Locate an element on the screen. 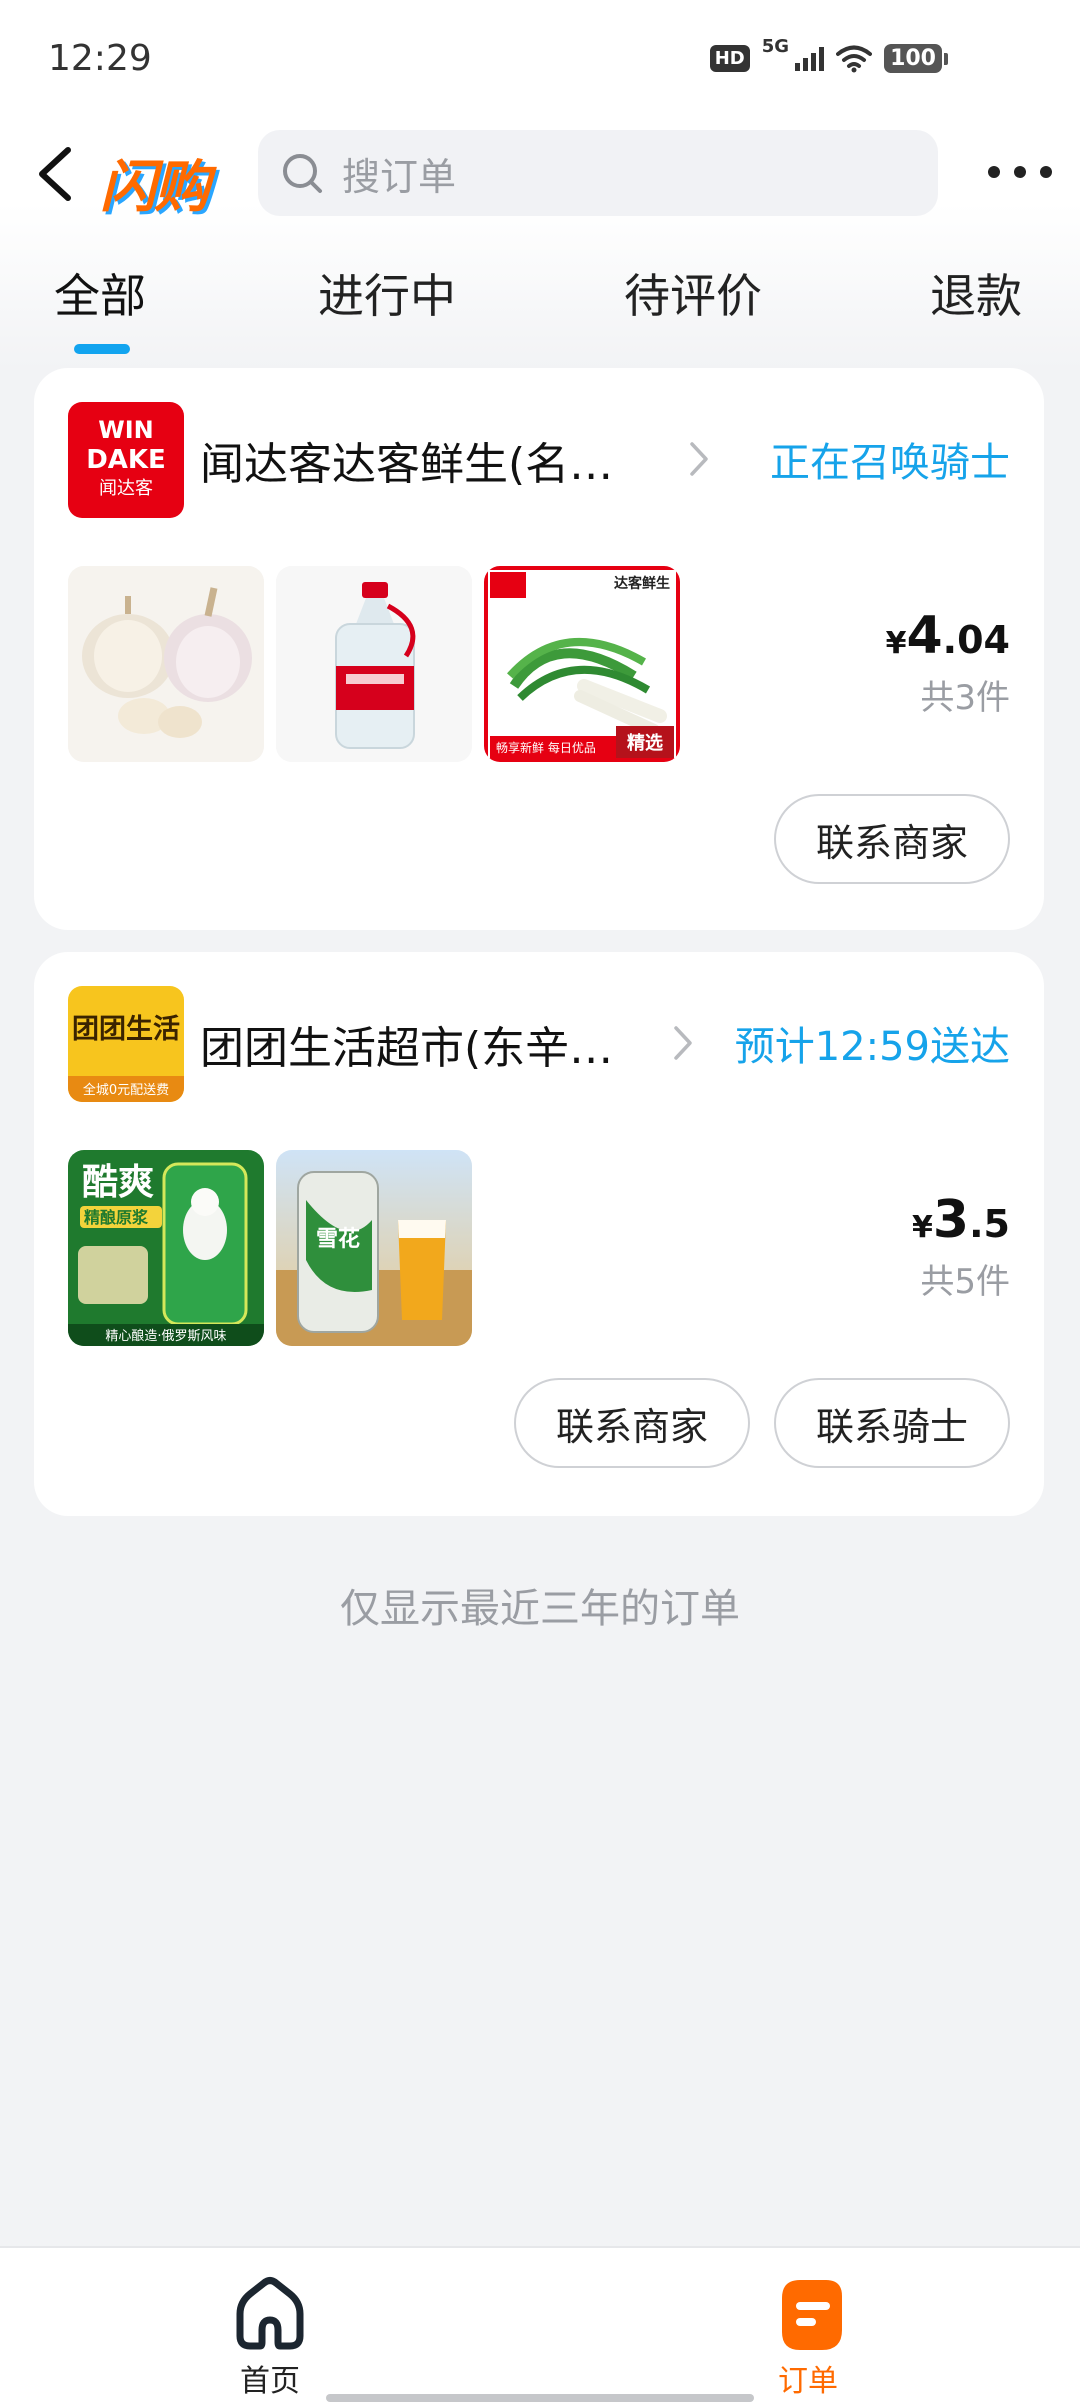  product-image-water is located at coordinates (374, 664).